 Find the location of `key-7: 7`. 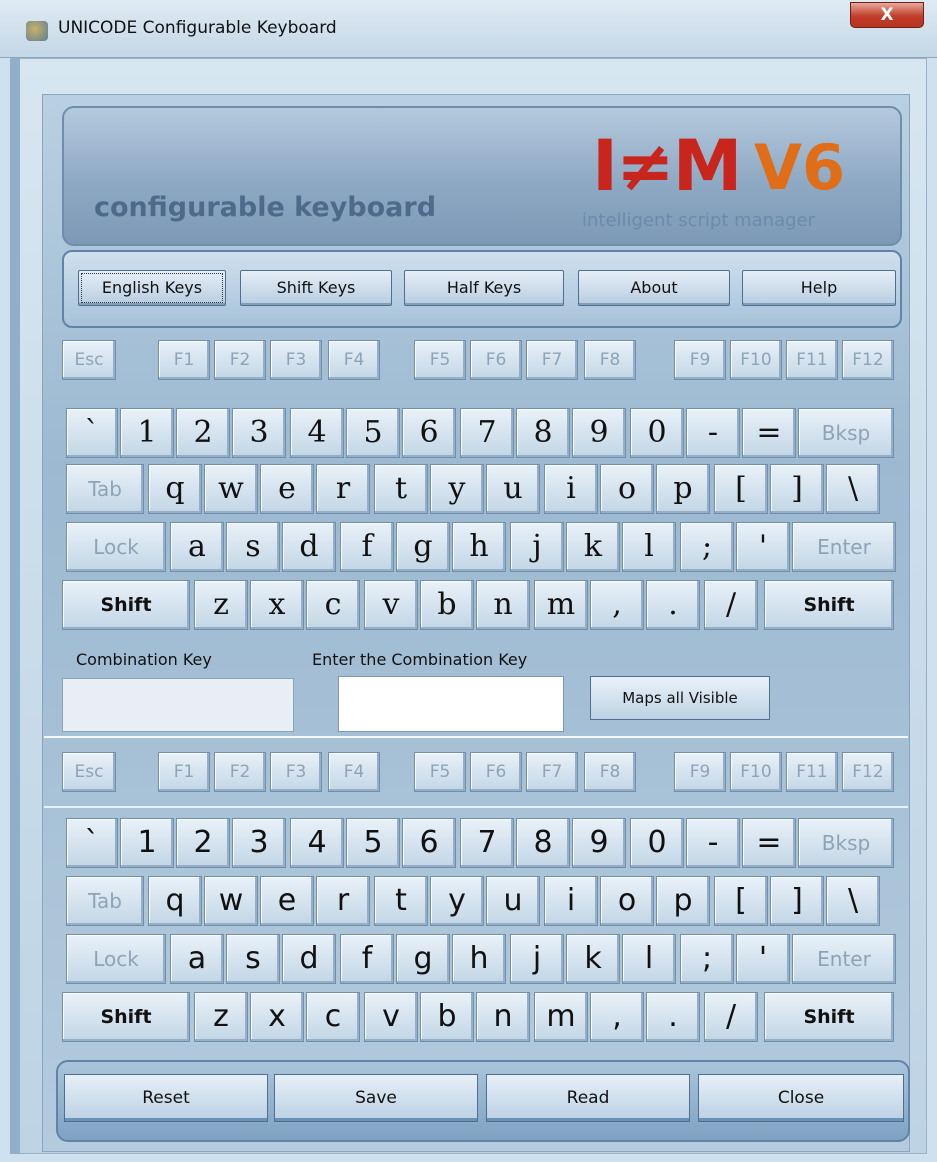

key-7: 7 is located at coordinates (487, 433).